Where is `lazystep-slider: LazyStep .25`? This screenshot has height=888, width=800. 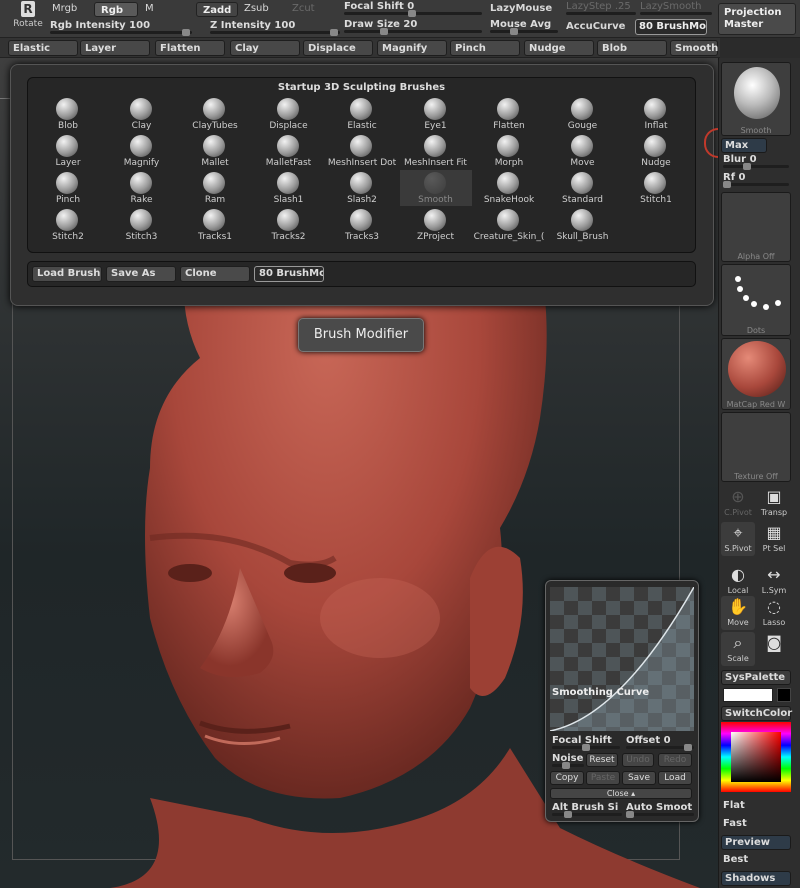
lazystep-slider: LazyStep .25 is located at coordinates (601, 8).